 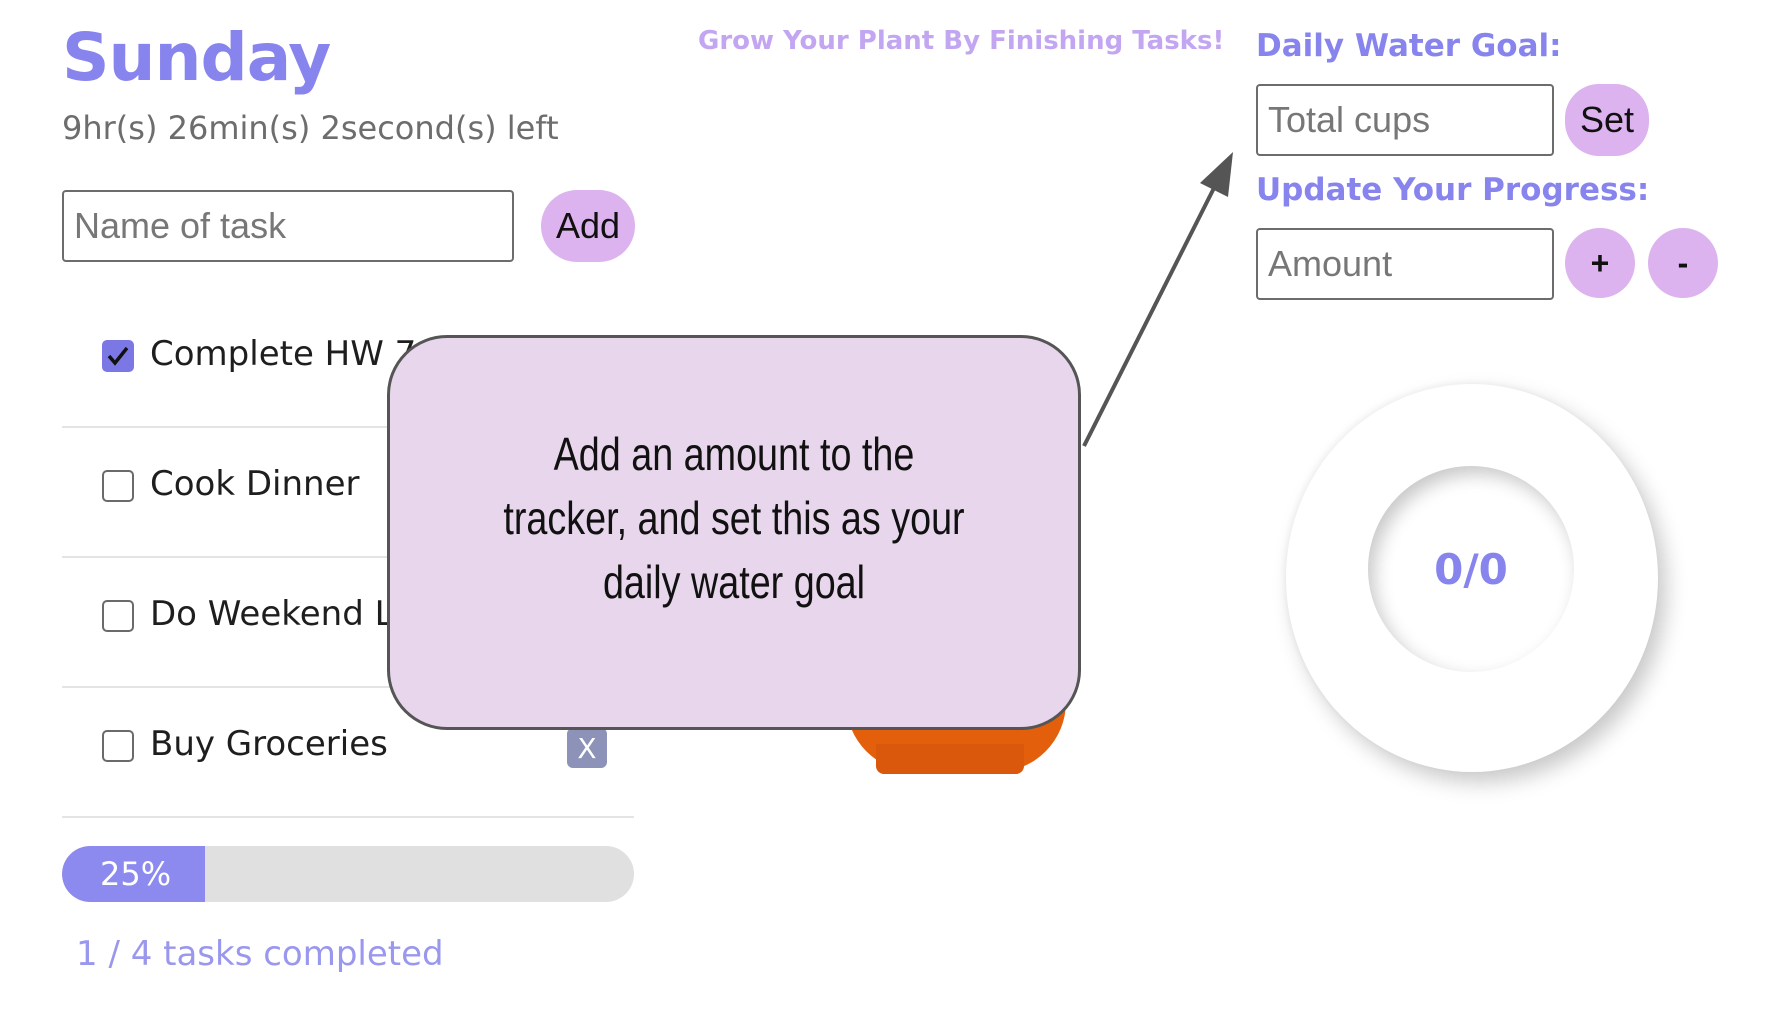 I want to click on countdown-text: 9hr(s) 26min(s) 2second(s) left, so click(x=310, y=128).